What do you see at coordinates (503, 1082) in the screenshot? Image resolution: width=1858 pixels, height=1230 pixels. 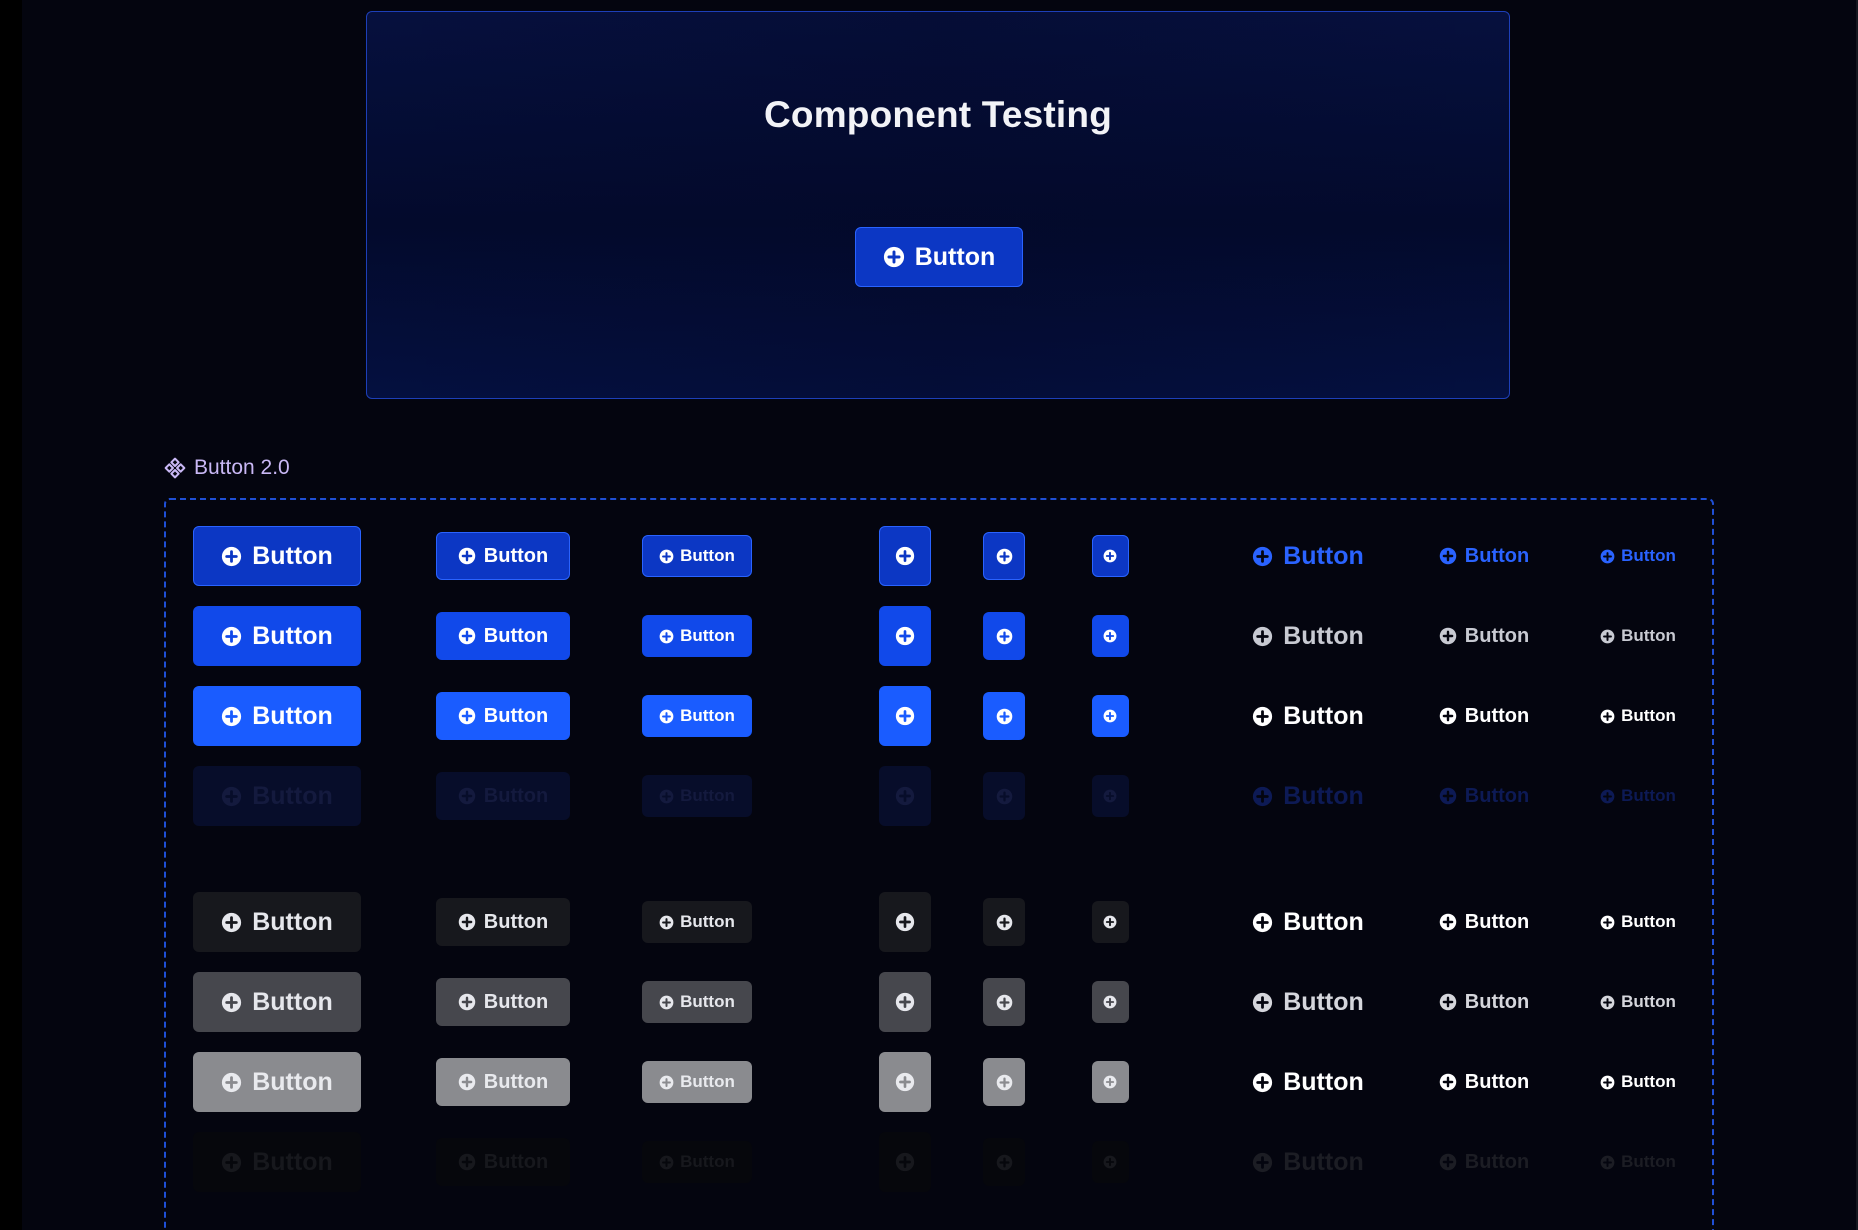 I see `button-secondary-pressed-md: Button` at bounding box center [503, 1082].